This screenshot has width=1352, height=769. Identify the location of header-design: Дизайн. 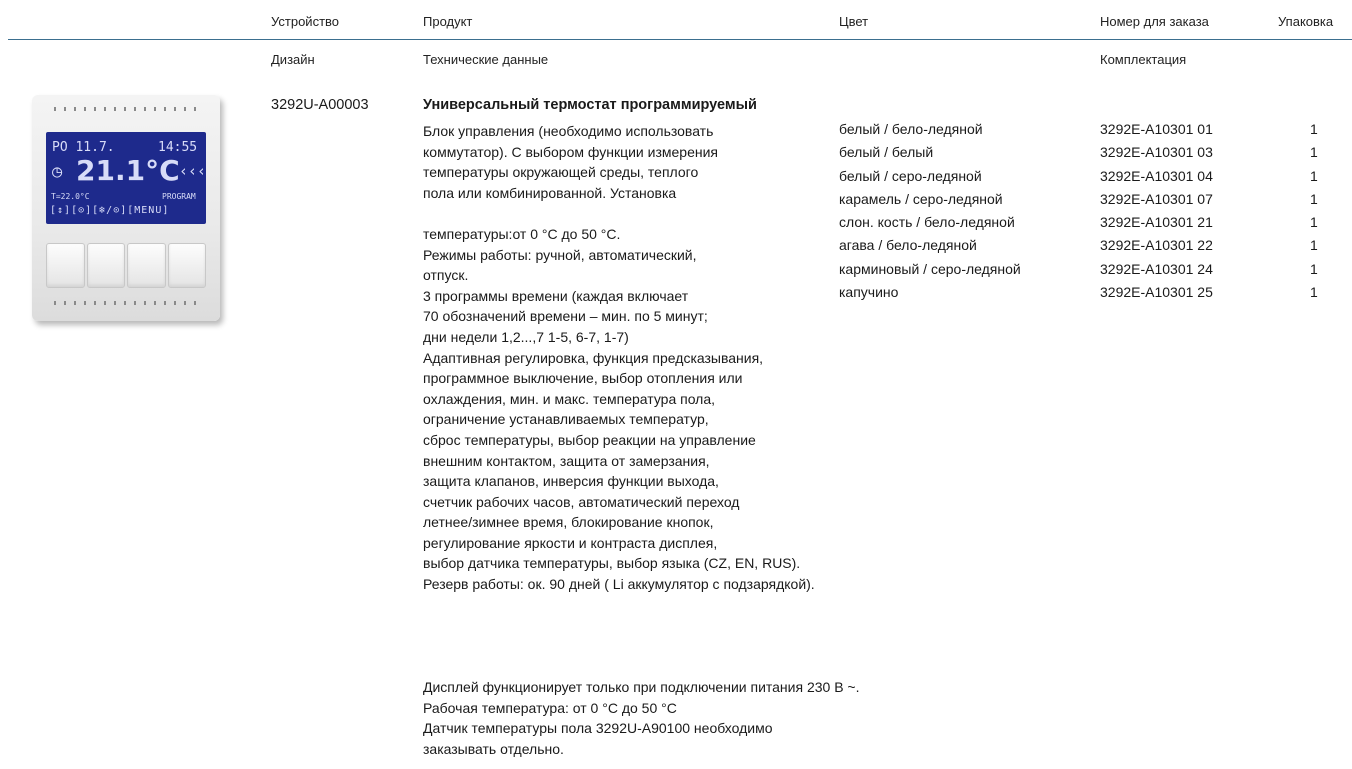
(293, 59).